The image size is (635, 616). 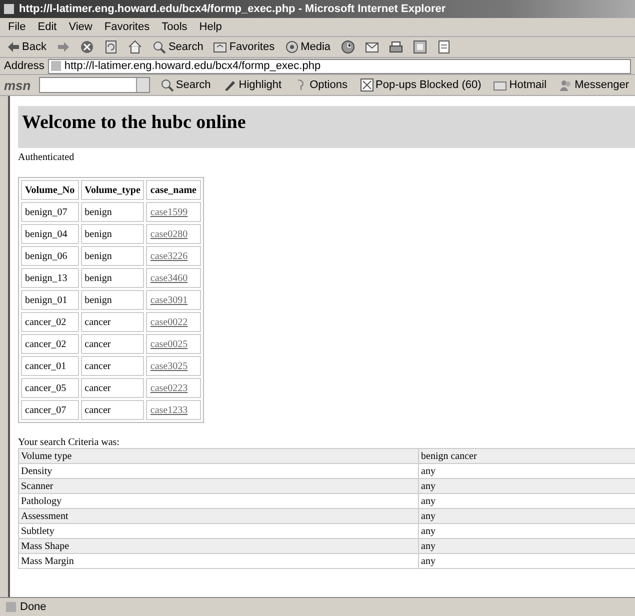 What do you see at coordinates (94, 85) in the screenshot?
I see `msn-search-field` at bounding box center [94, 85].